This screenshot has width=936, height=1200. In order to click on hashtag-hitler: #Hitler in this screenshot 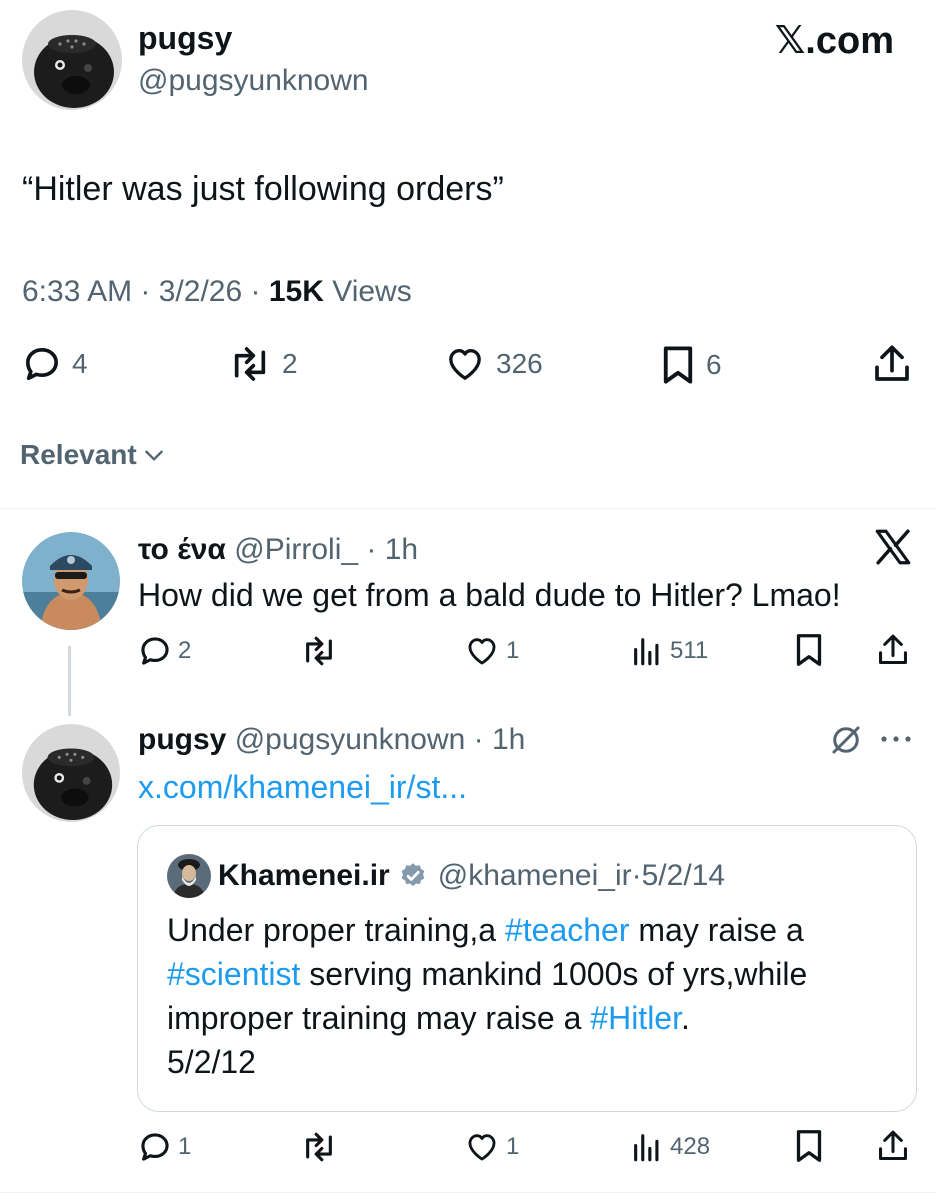, I will do `click(635, 1018)`.